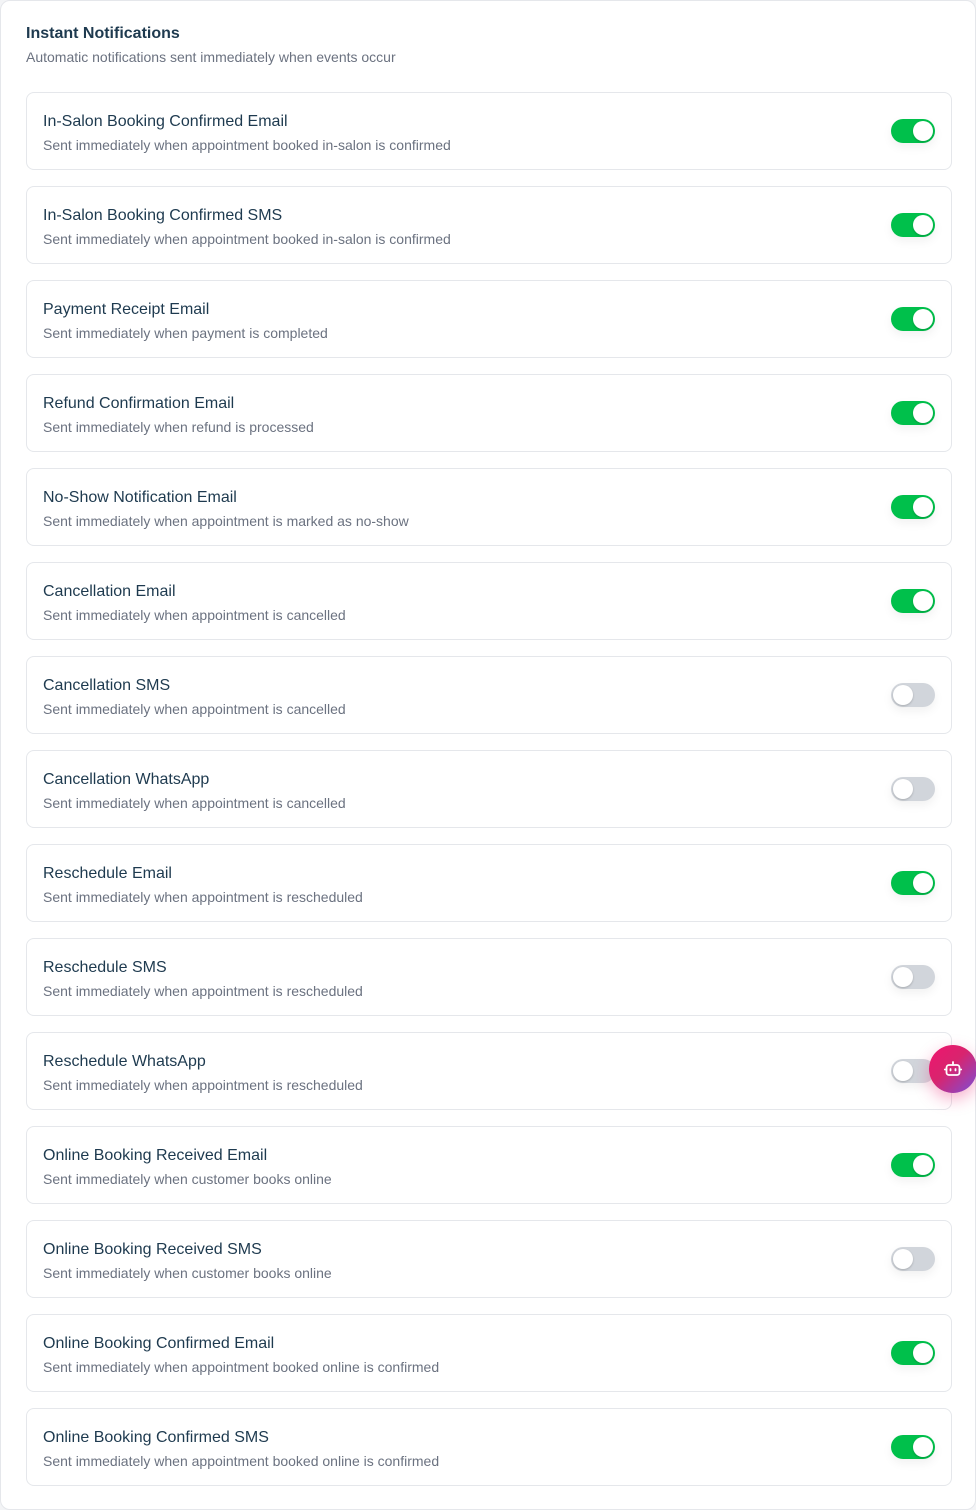 This screenshot has height=1510, width=976. What do you see at coordinates (159, 1343) in the screenshot?
I see `notification-title: Online Booking Confirmed Email` at bounding box center [159, 1343].